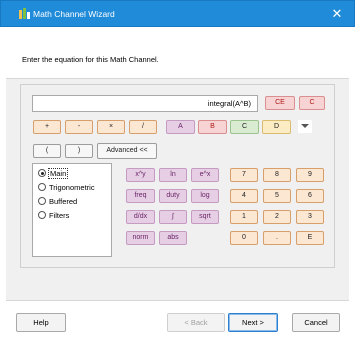 The height and width of the screenshot is (348, 355). What do you see at coordinates (111, 127) in the screenshot?
I see `multiply-button: ×` at bounding box center [111, 127].